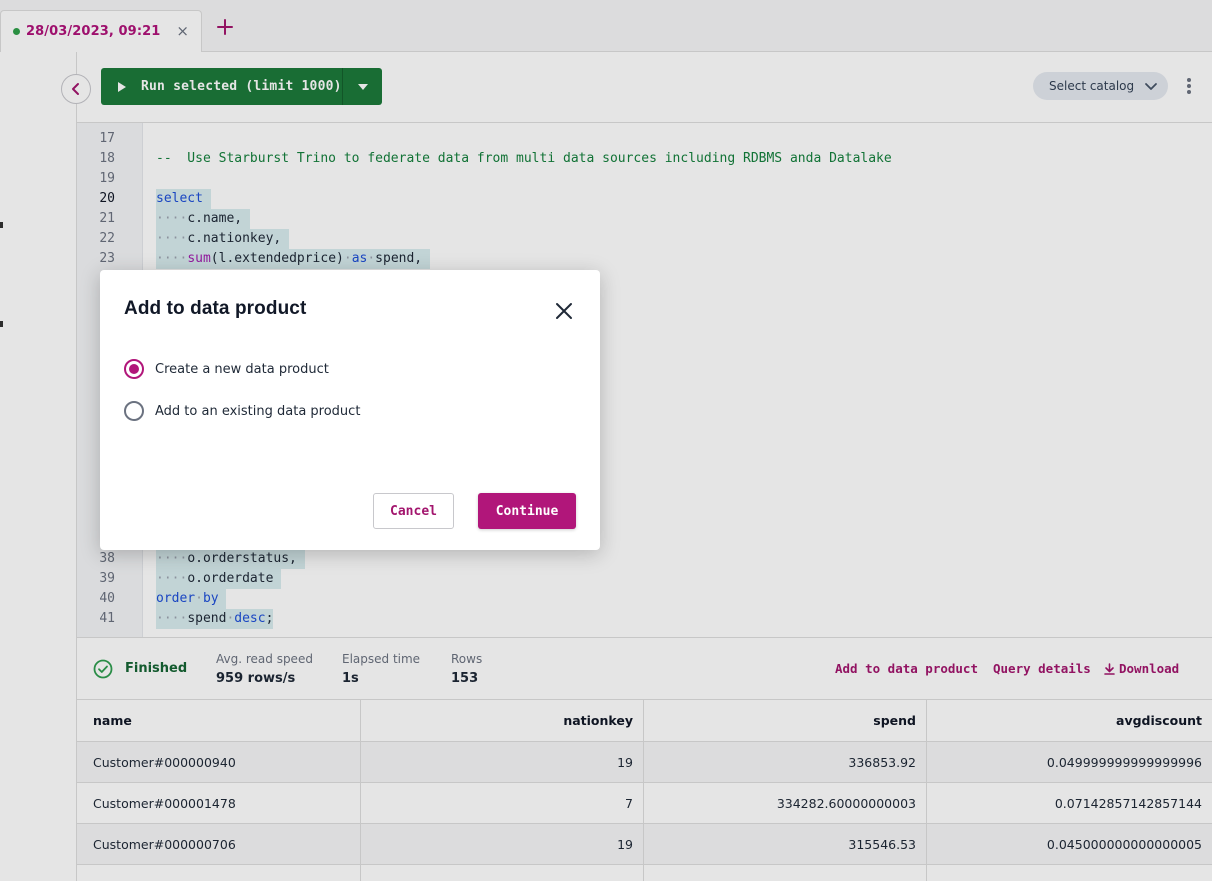  Describe the element at coordinates (413, 511) in the screenshot. I see `cancel-button: Cancel` at that location.